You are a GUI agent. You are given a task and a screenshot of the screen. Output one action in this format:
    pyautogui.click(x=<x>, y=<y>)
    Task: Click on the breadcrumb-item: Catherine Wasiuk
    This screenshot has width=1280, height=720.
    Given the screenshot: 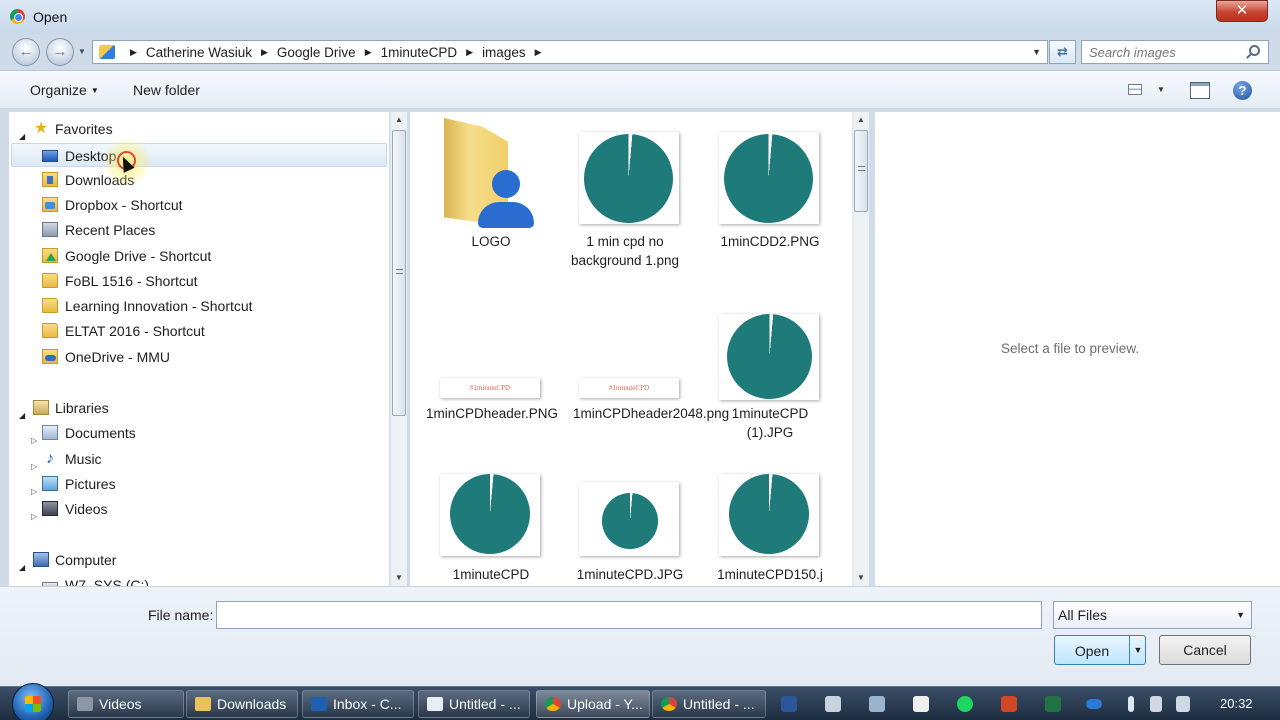 What is the action you would take?
    pyautogui.click(x=199, y=52)
    